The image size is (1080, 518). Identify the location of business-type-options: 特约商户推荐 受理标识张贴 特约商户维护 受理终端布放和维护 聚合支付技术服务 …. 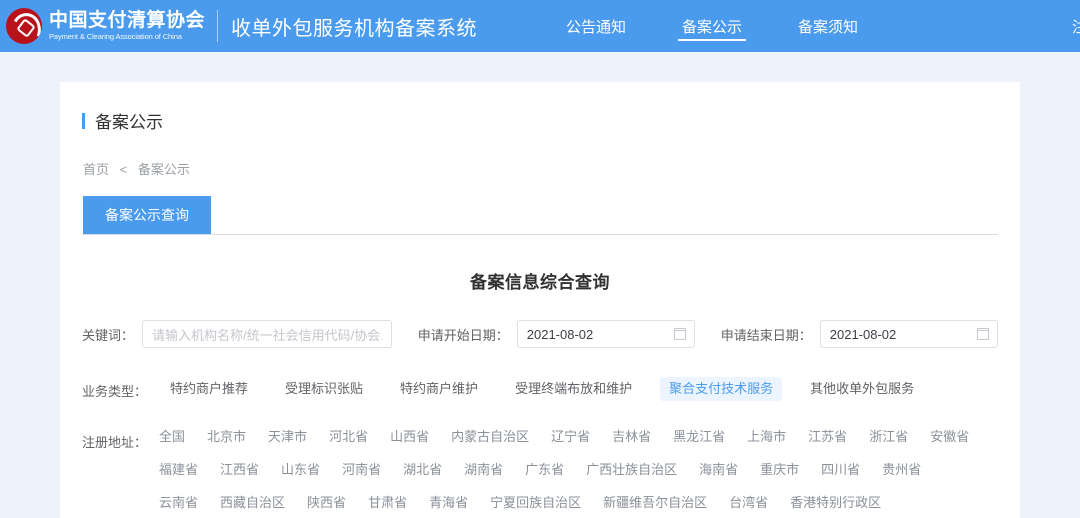
(579, 389).